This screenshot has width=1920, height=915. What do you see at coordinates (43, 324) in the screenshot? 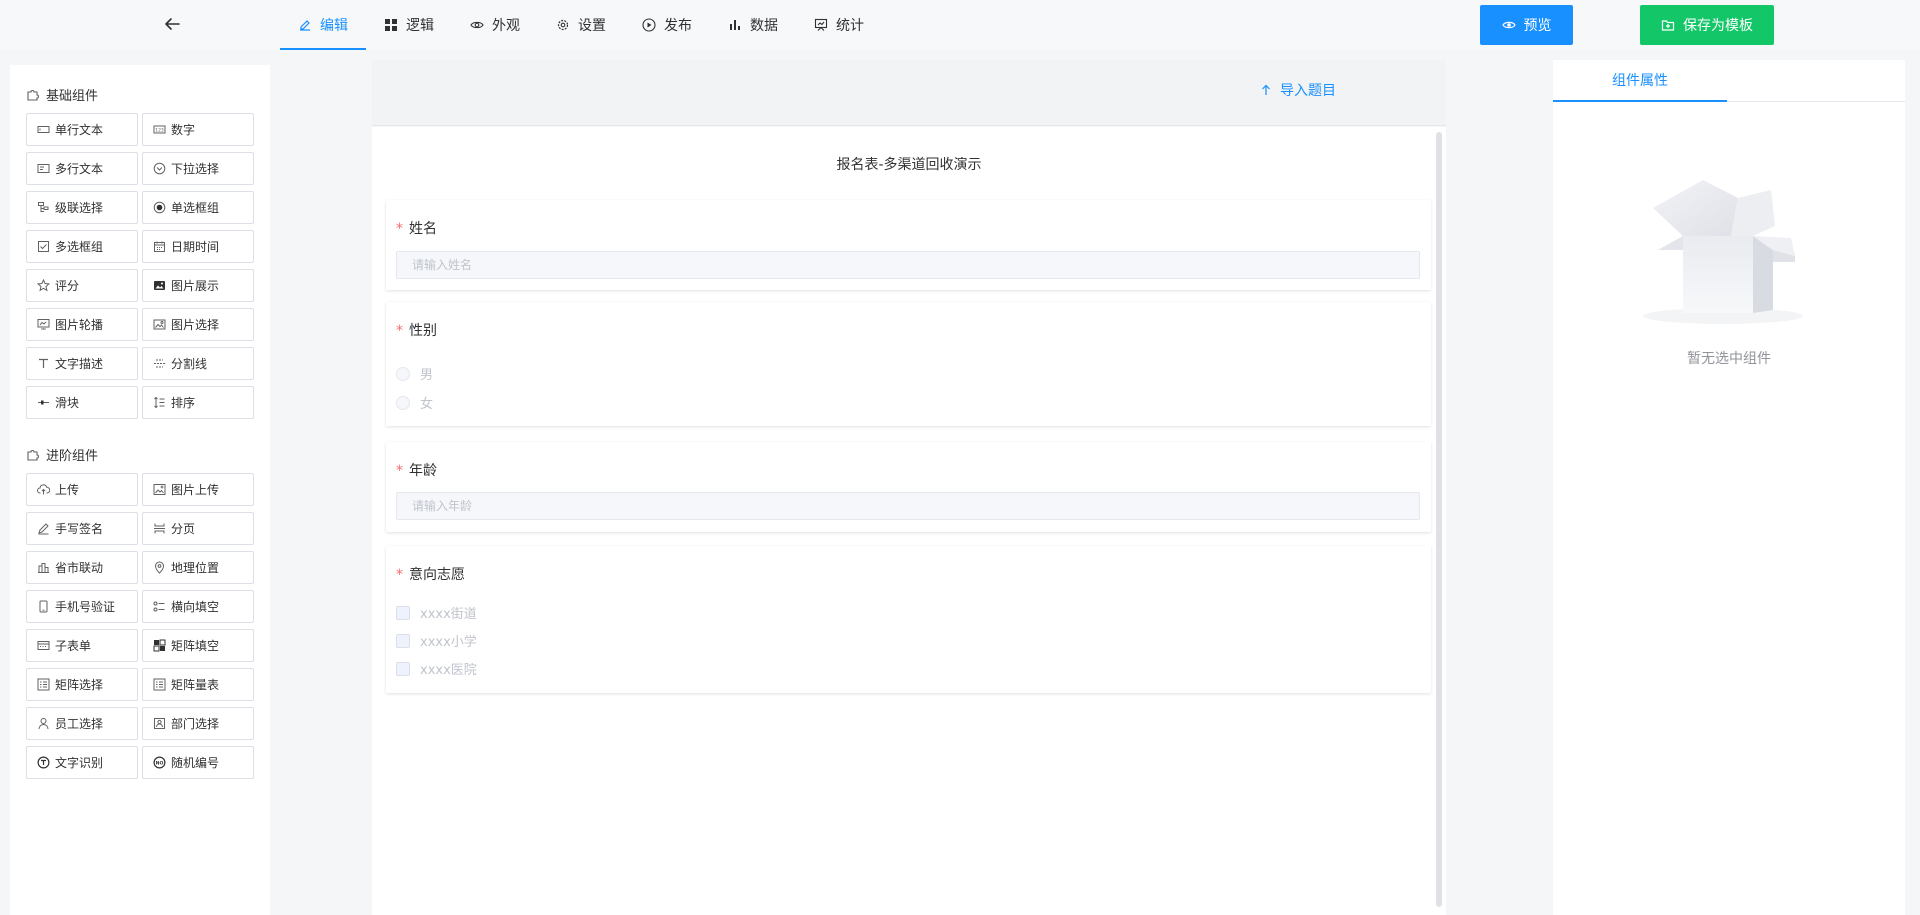
I see `carousel-icon` at bounding box center [43, 324].